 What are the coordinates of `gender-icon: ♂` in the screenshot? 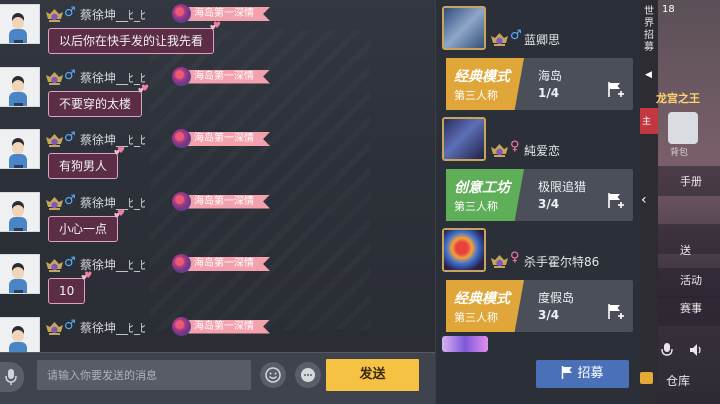 It's located at (516, 35).